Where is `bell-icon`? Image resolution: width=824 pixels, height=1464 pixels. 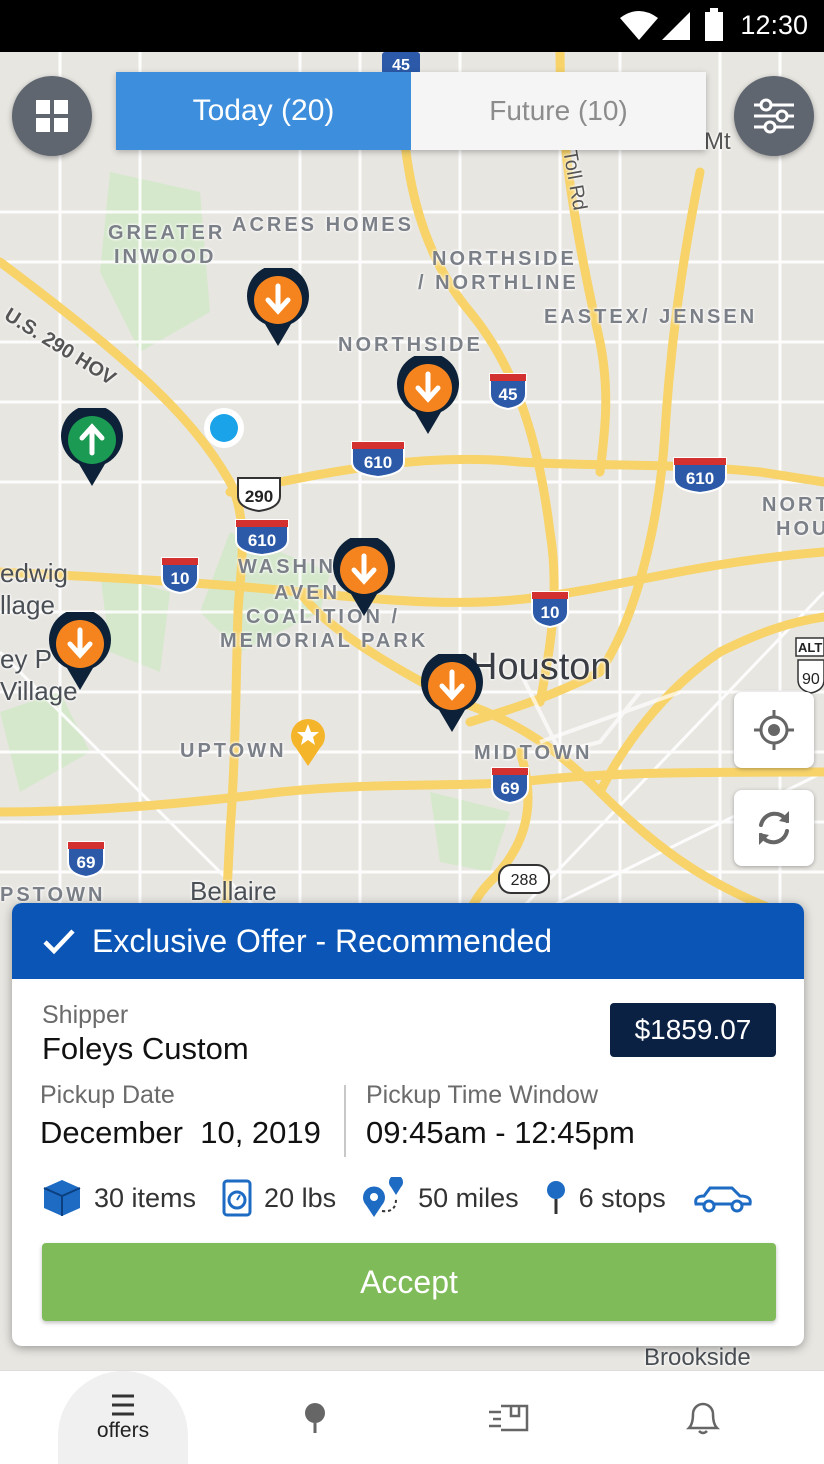 bell-icon is located at coordinates (703, 1418).